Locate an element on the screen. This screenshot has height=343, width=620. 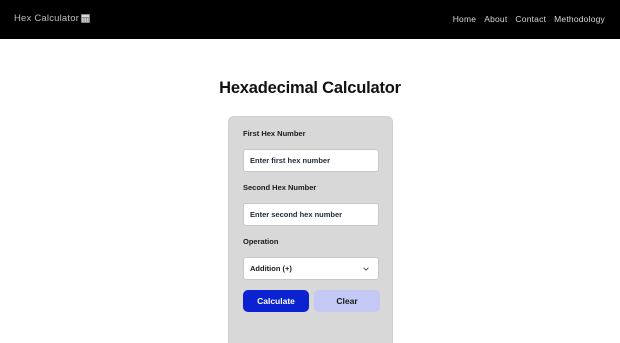
second-hex-label: Second Hex Number is located at coordinates (280, 187).